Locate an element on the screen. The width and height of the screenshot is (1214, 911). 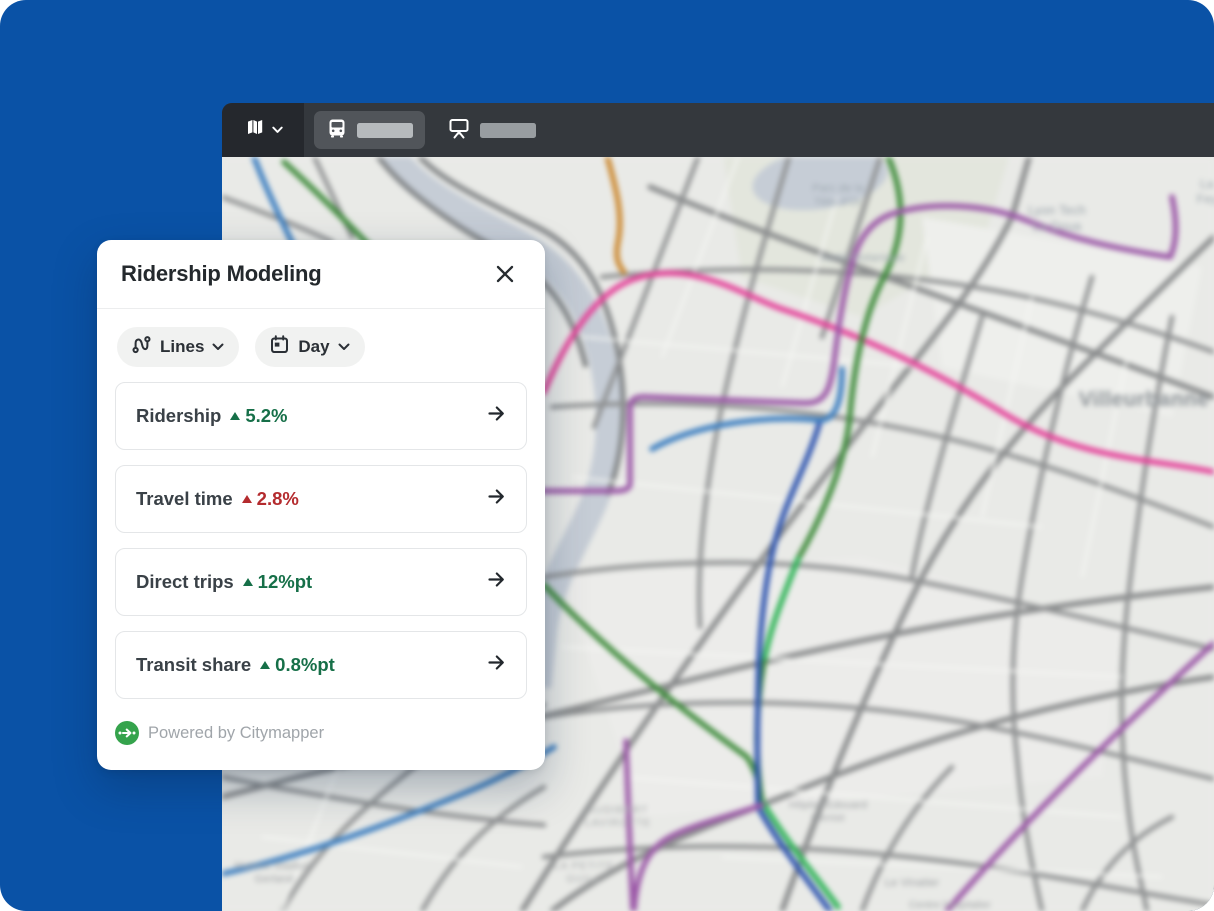
metric-label: Transit share is located at coordinates (194, 664).